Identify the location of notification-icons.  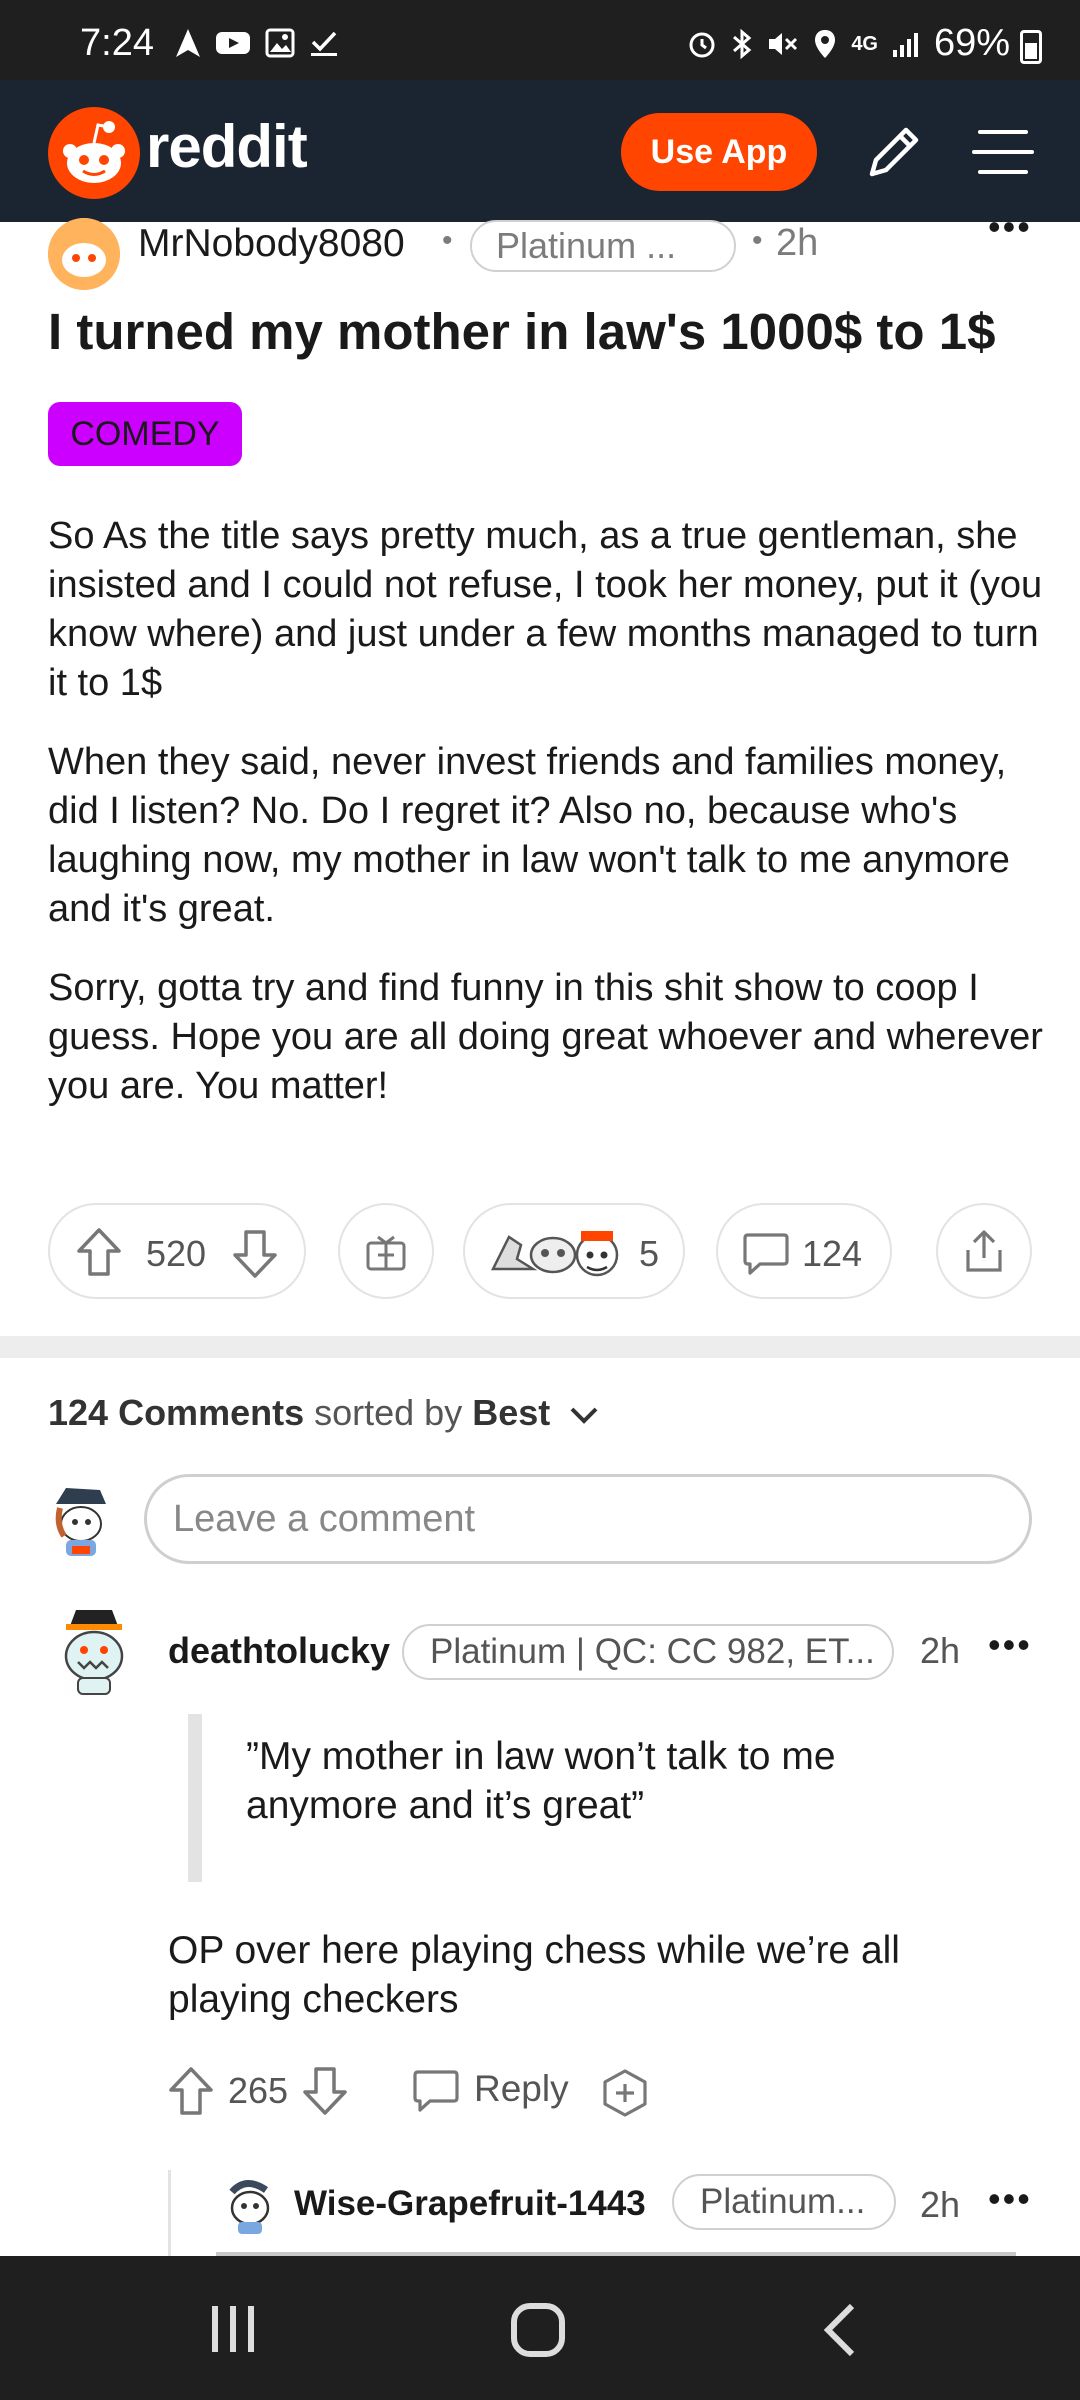
(257, 43).